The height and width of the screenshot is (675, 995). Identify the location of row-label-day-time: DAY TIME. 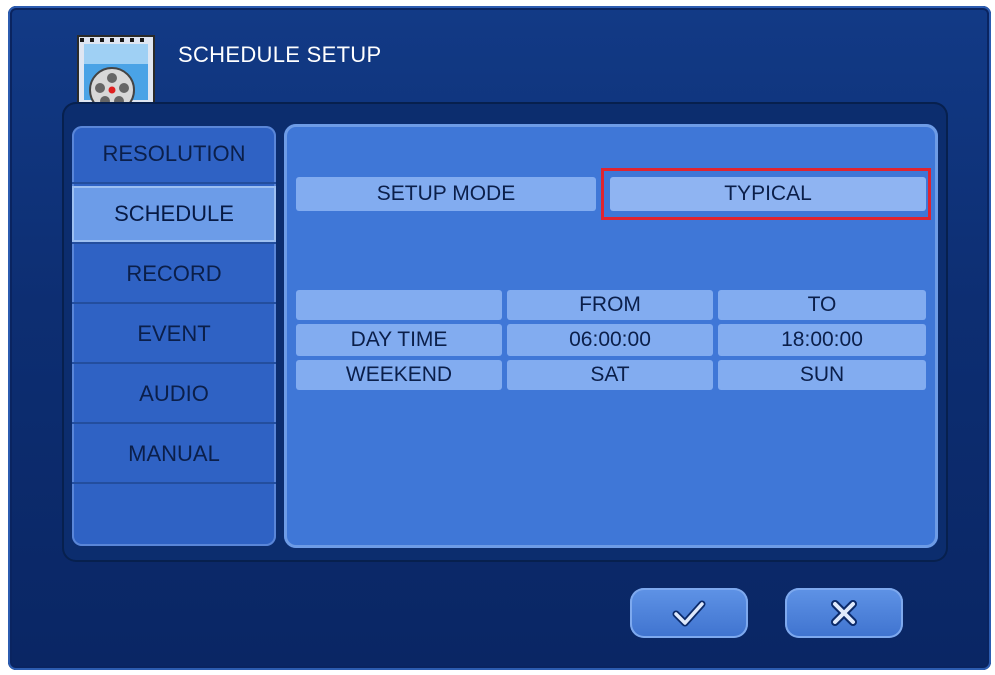
(399, 340).